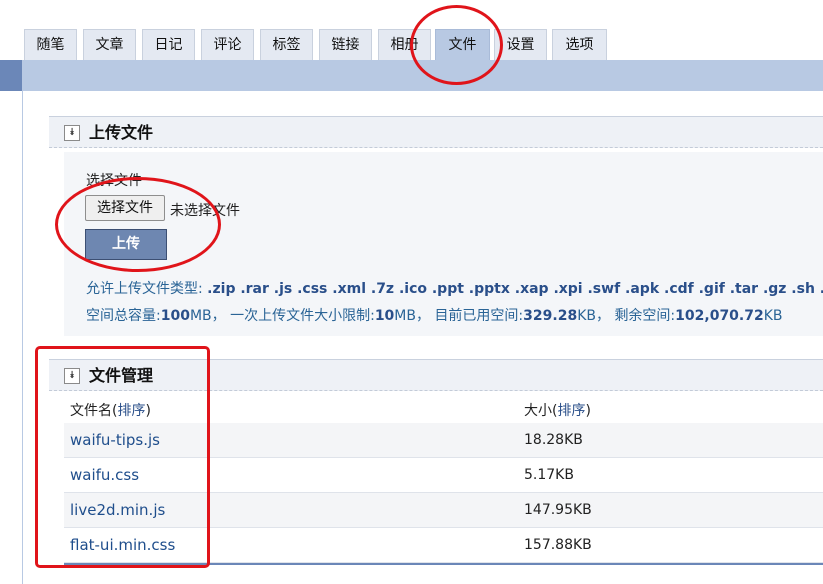  I want to click on sort-by-size-link: 排序, so click(571, 411).